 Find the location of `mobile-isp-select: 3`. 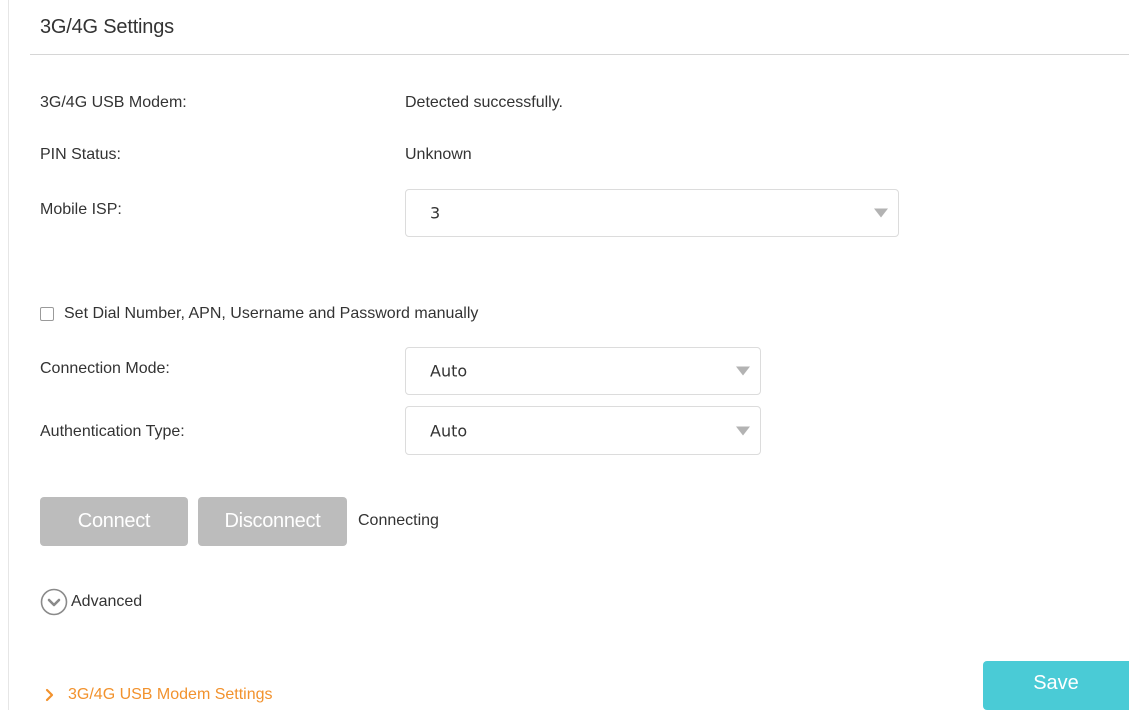

mobile-isp-select: 3 is located at coordinates (652, 213).